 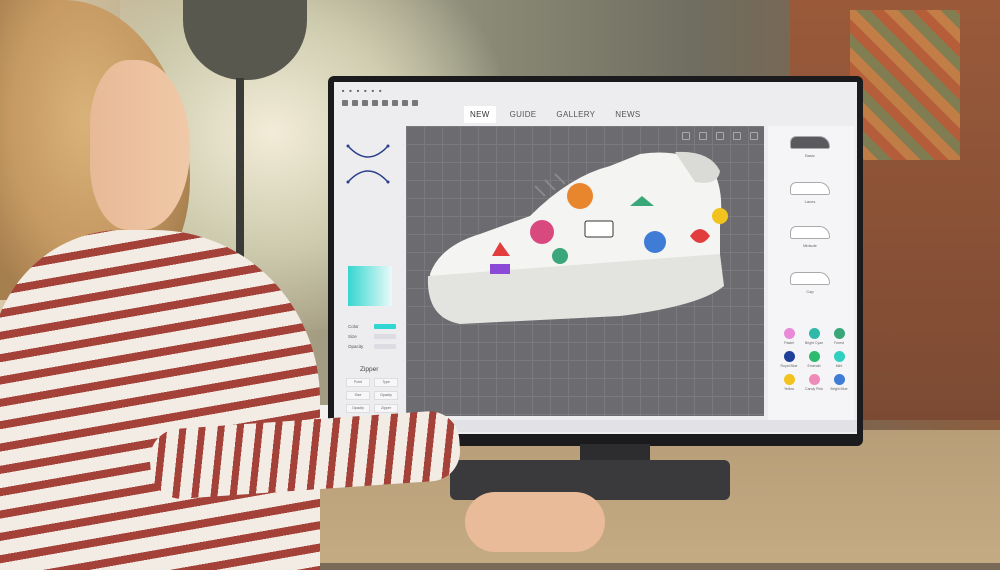 What do you see at coordinates (839, 389) in the screenshot?
I see `color-label: Bright Blue` at bounding box center [839, 389].